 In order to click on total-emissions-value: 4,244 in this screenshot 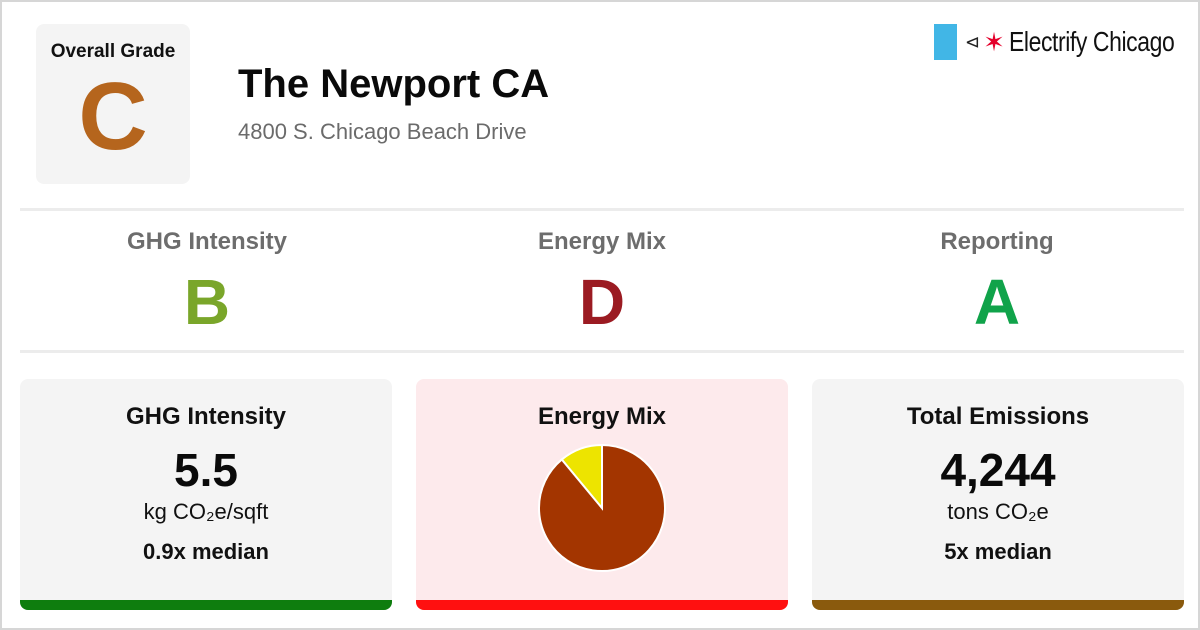, I will do `click(998, 470)`.